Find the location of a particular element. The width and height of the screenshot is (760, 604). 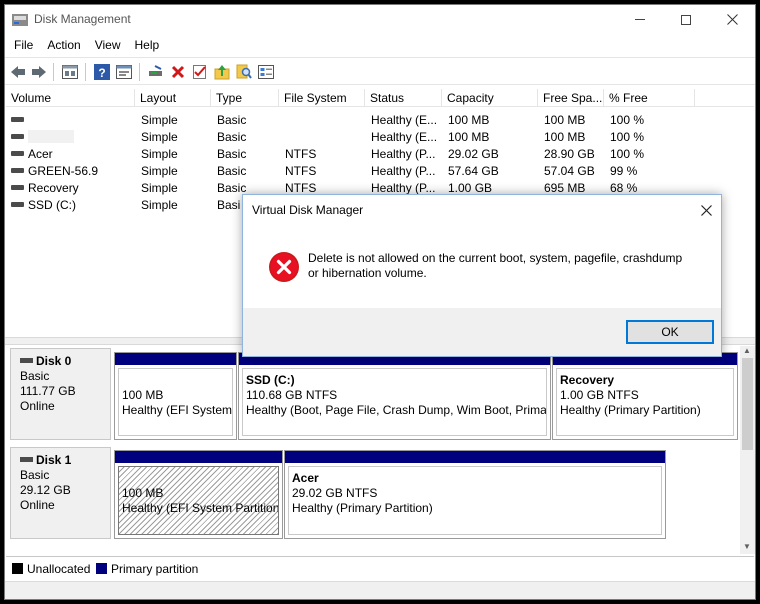

menu-bar: File Action View Help is located at coordinates (380, 45).